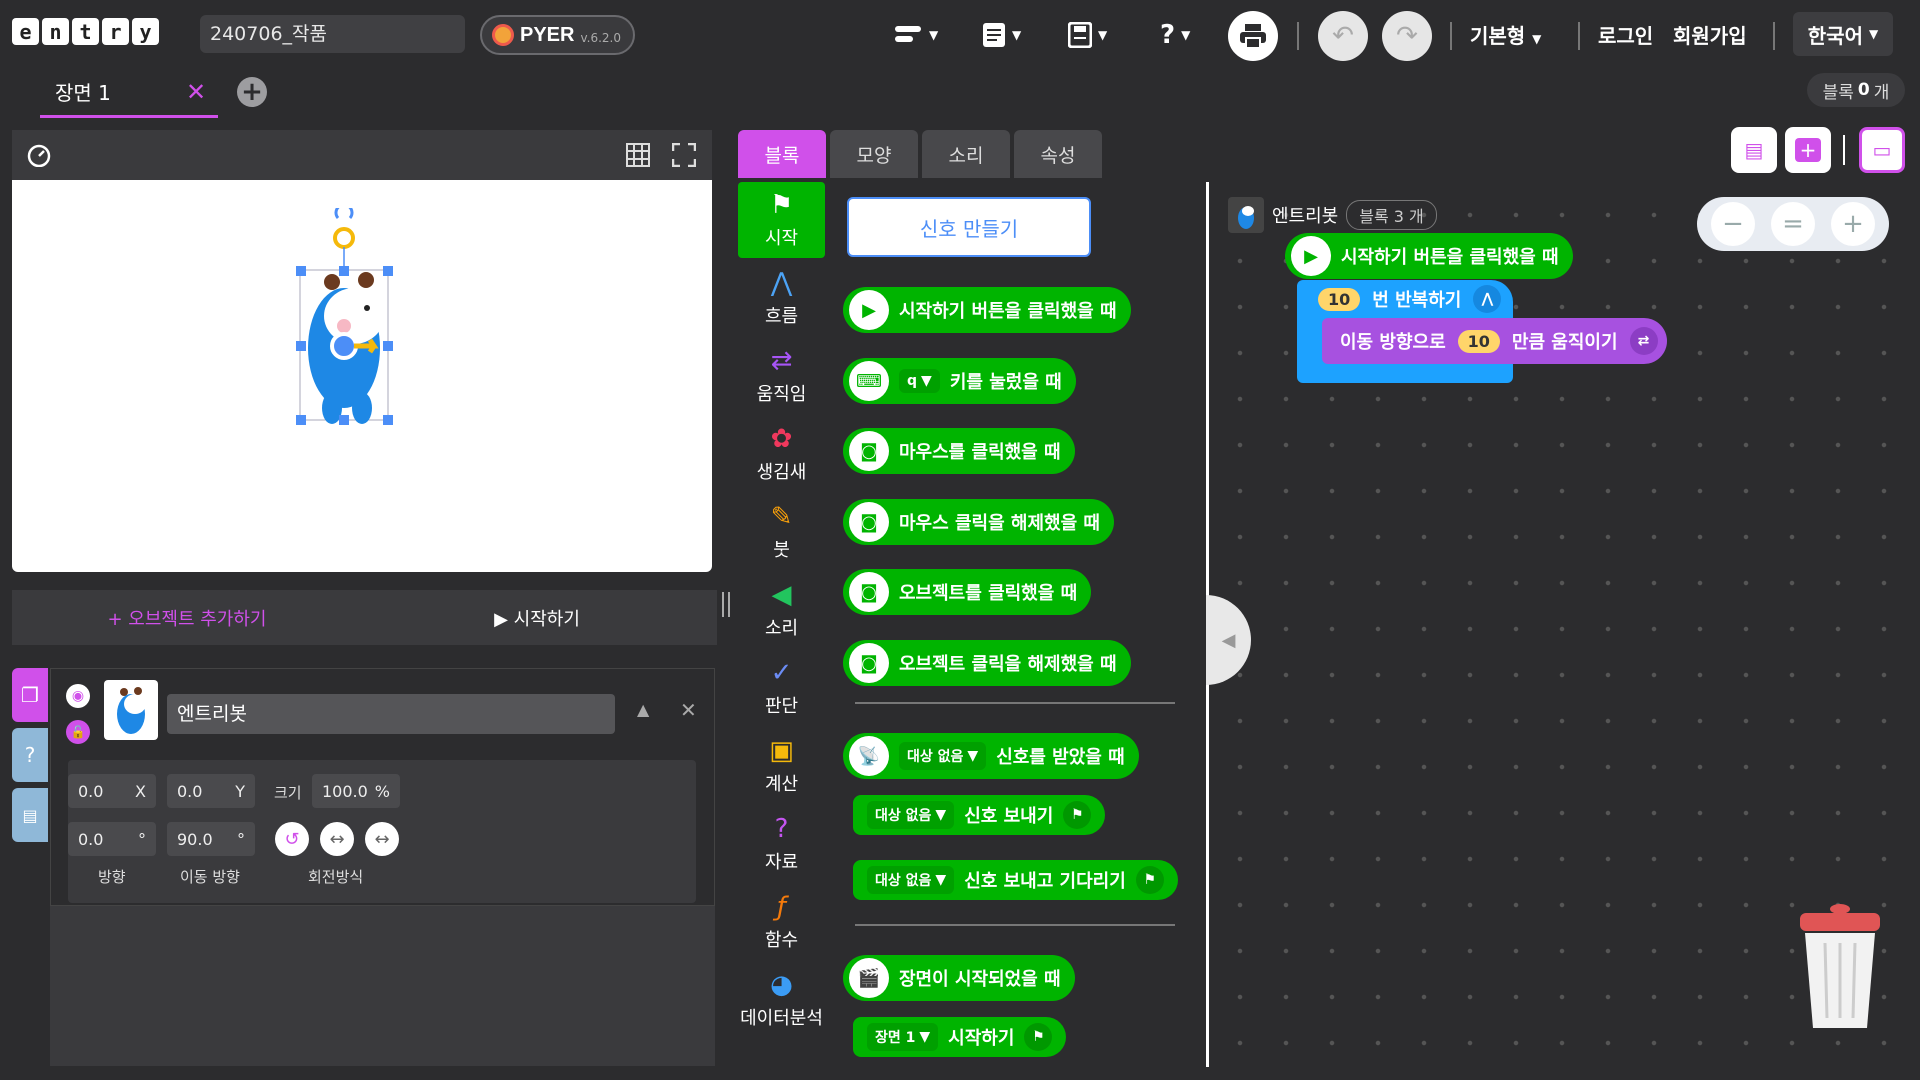 This screenshot has width=1920, height=1080. What do you see at coordinates (1505, 34) in the screenshot?
I see `basic-mode-menu: 기본형 ▼` at bounding box center [1505, 34].